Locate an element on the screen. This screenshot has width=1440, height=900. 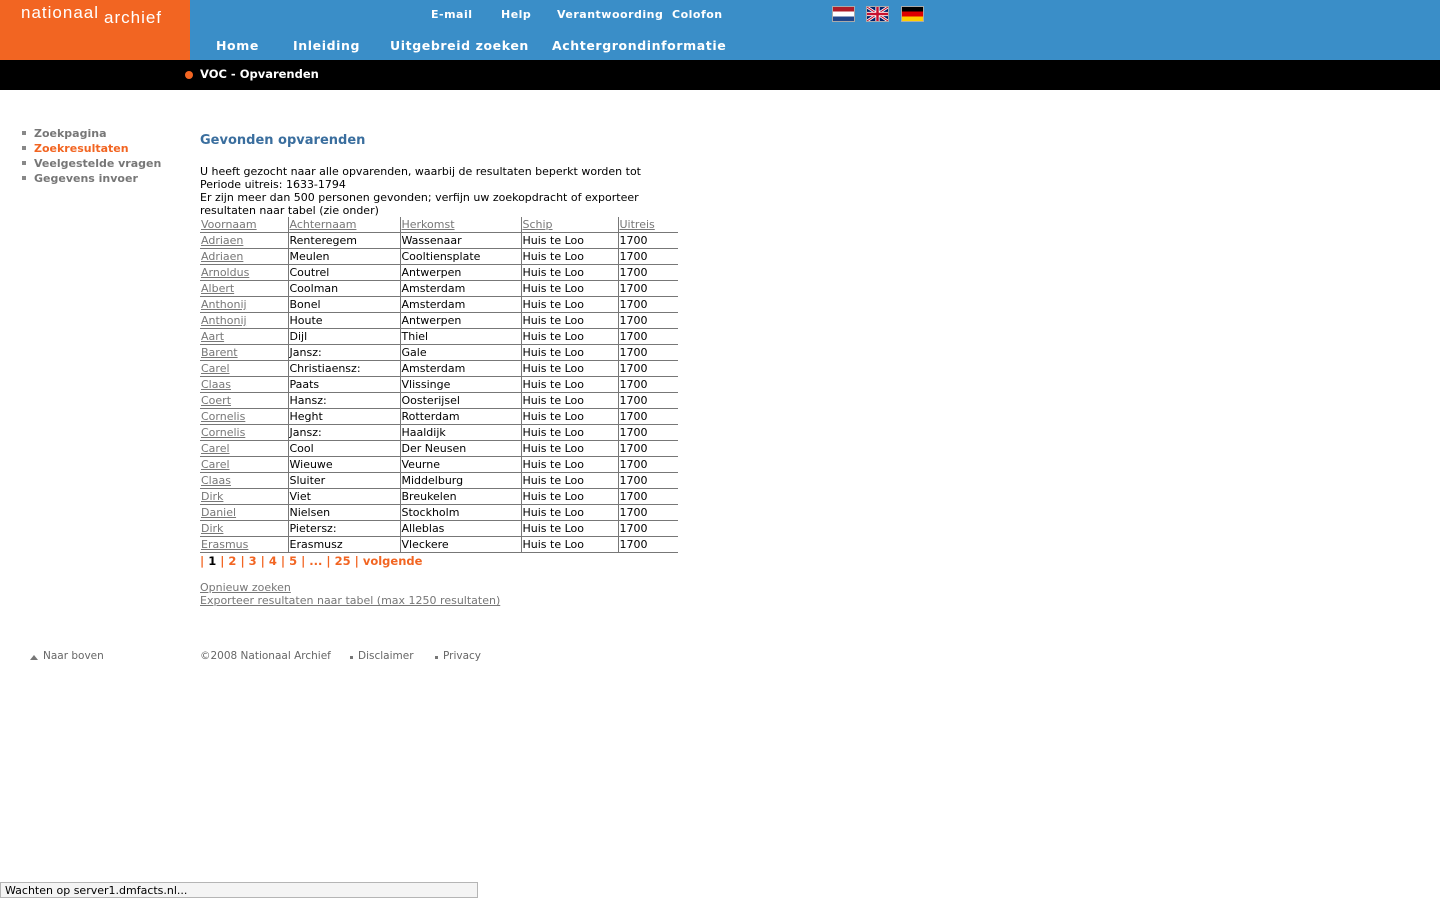
utility-link-email: E-mail is located at coordinates (452, 14).